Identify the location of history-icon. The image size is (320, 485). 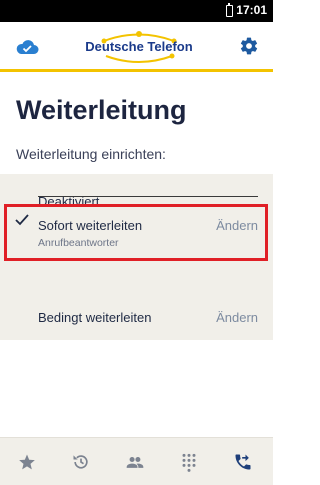
(81, 462).